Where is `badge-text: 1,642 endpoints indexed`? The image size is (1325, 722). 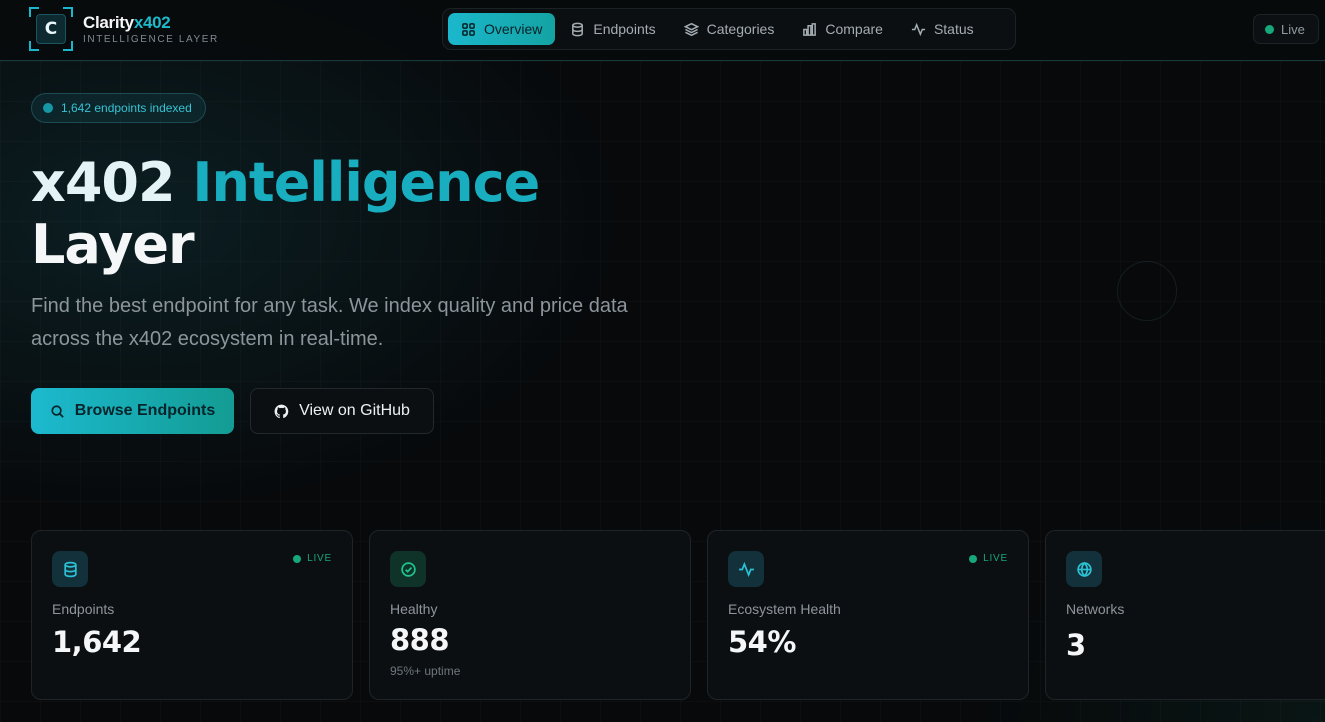 badge-text: 1,642 endpoints indexed is located at coordinates (126, 108).